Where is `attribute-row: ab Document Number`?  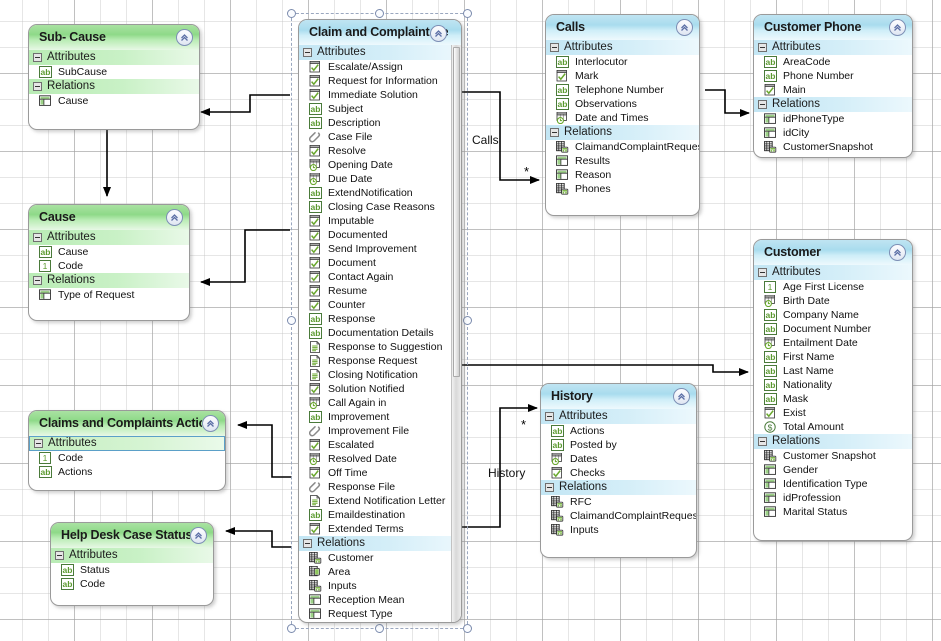 attribute-row: ab Document Number is located at coordinates (833, 329).